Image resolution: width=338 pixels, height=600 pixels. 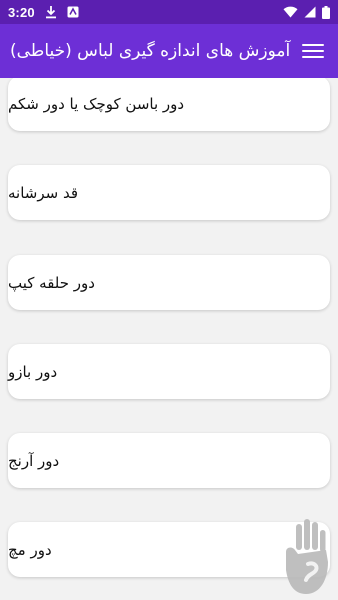 I want to click on list-item: قد سرشانه, so click(x=169, y=192).